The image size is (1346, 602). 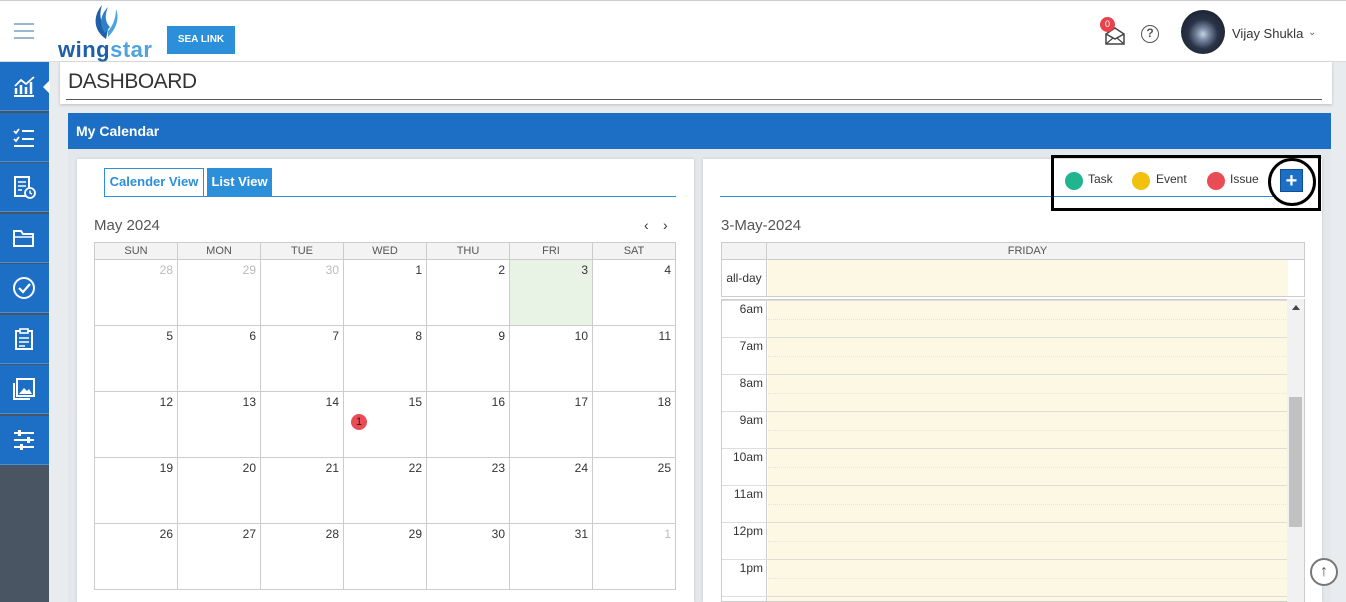 I want to click on day-cell: 8, so click(x=385, y=358).